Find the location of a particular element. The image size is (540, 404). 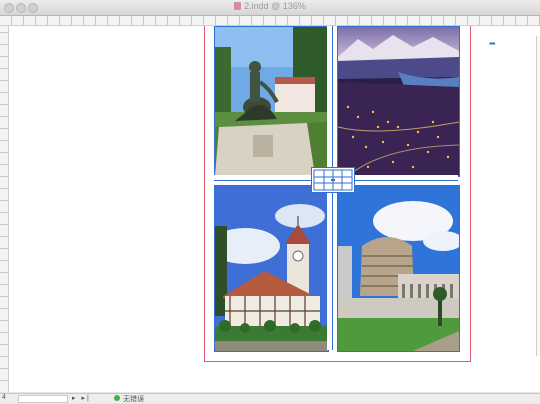

title-bar: 2.indd @ 136% is located at coordinates (270, 8).